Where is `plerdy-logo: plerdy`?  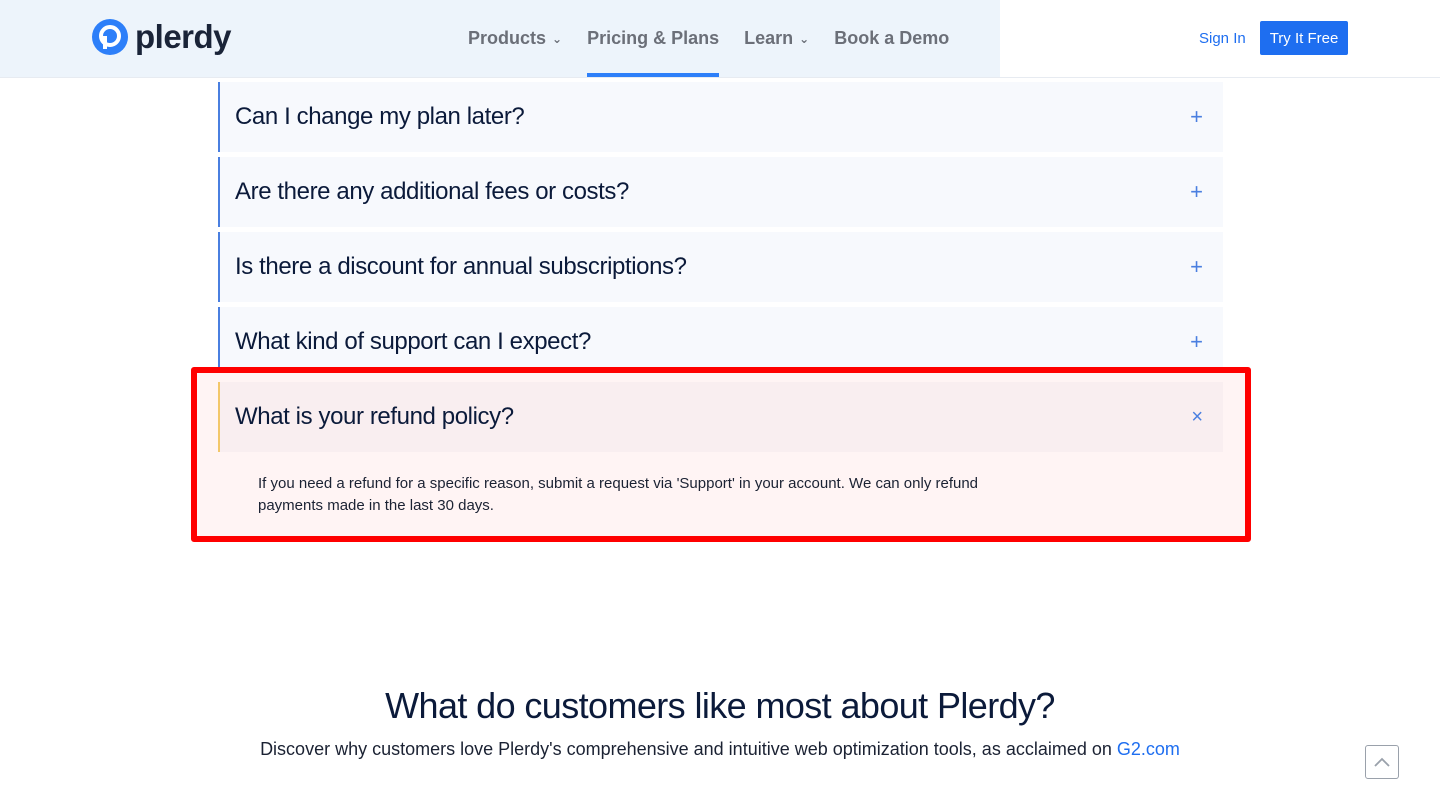
plerdy-logo: plerdy is located at coordinates (161, 37).